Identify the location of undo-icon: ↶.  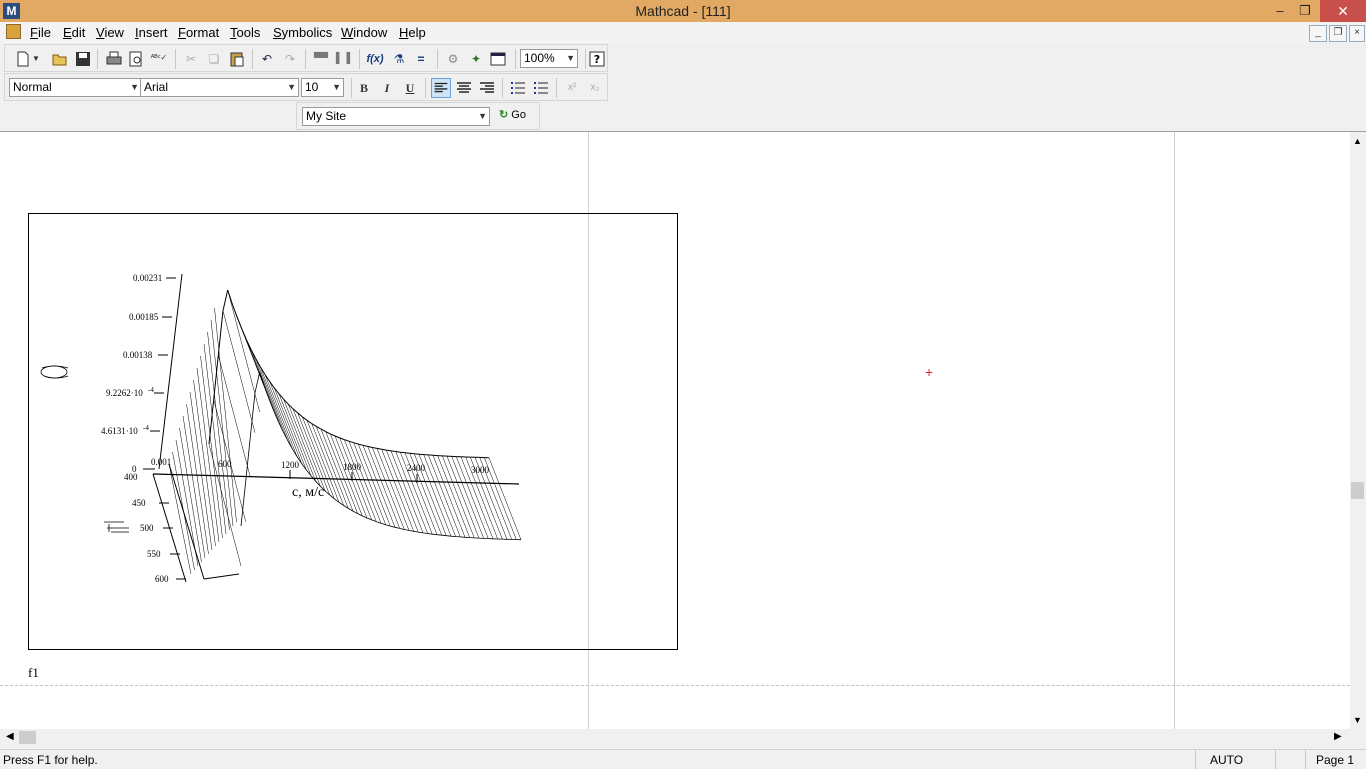
(267, 59).